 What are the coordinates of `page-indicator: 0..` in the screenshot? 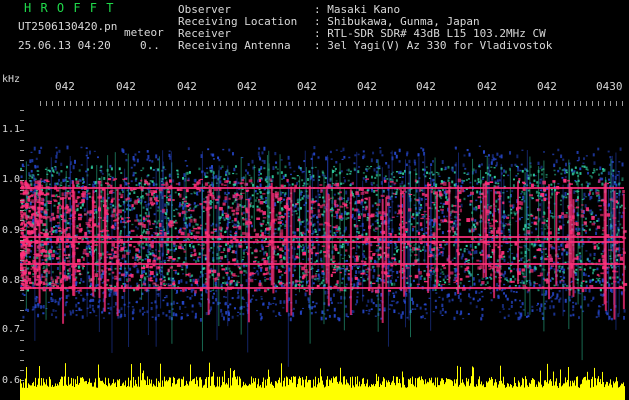 It's located at (150, 45).